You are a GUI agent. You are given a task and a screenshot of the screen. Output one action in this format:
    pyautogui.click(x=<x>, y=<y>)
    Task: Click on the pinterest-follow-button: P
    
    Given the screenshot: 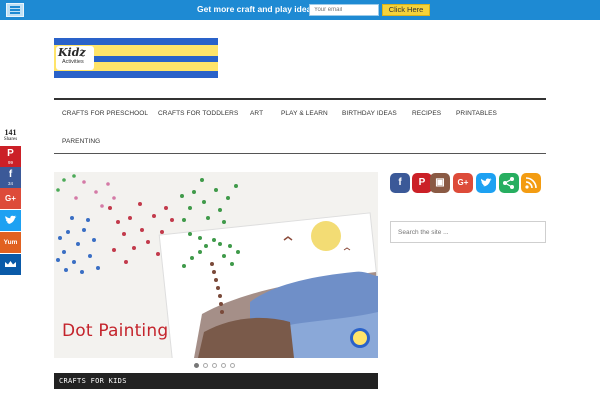 What is the action you would take?
    pyautogui.click(x=422, y=183)
    